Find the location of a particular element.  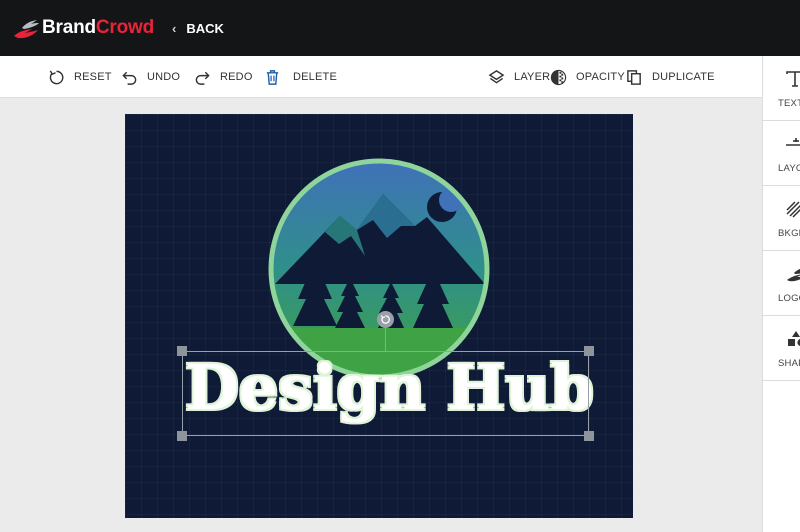

layout-icon is located at coordinates (793, 142).